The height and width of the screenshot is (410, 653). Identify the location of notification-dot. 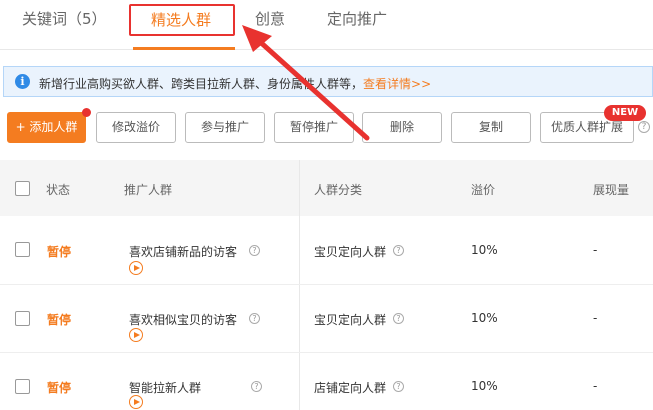
(86, 112).